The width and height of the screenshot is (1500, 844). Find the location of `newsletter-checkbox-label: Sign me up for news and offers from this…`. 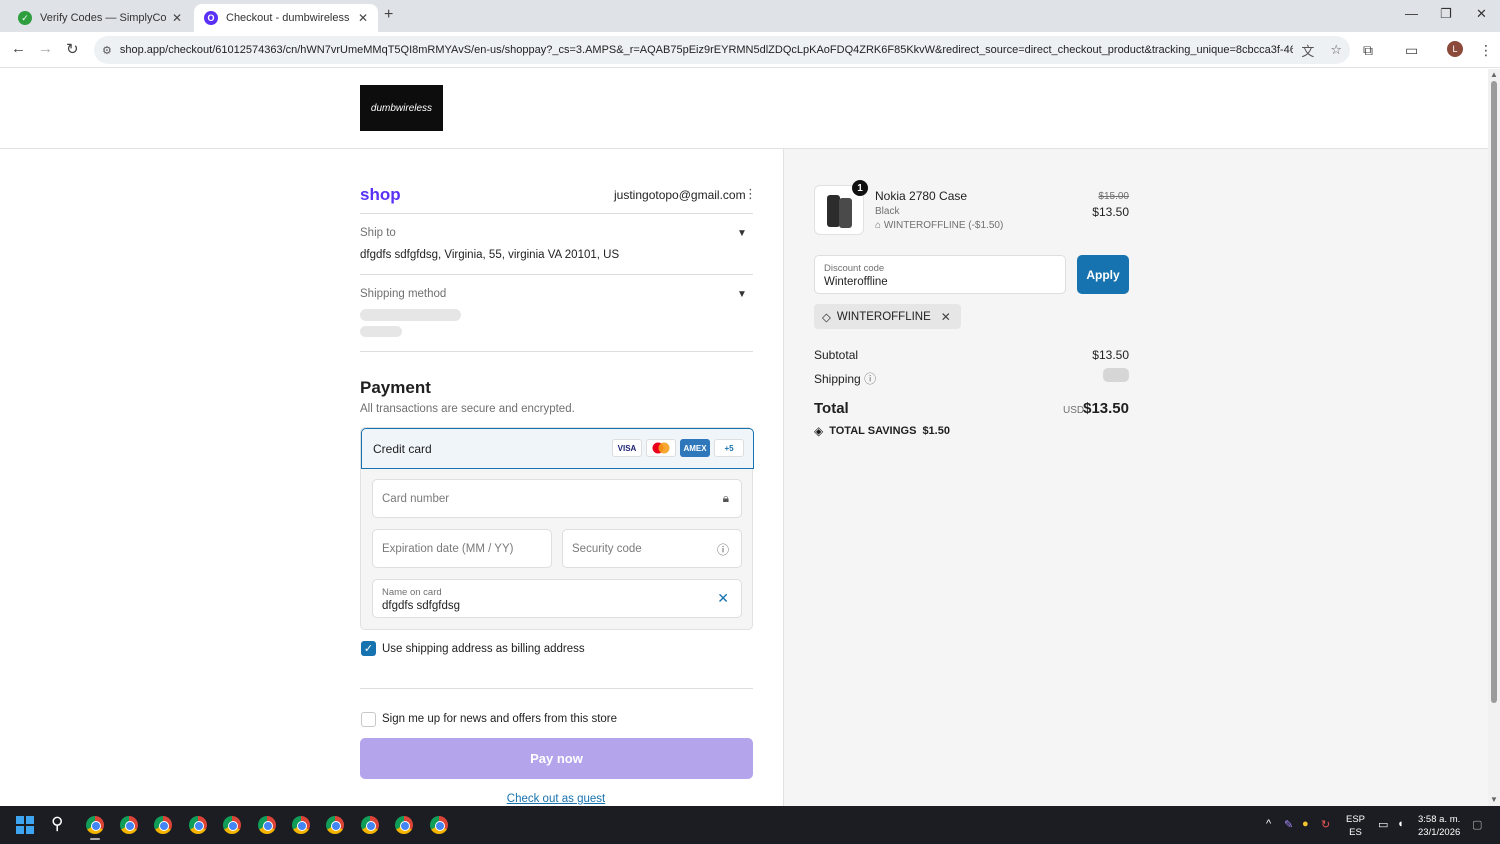

newsletter-checkbox-label: Sign me up for news and offers from this… is located at coordinates (499, 719).